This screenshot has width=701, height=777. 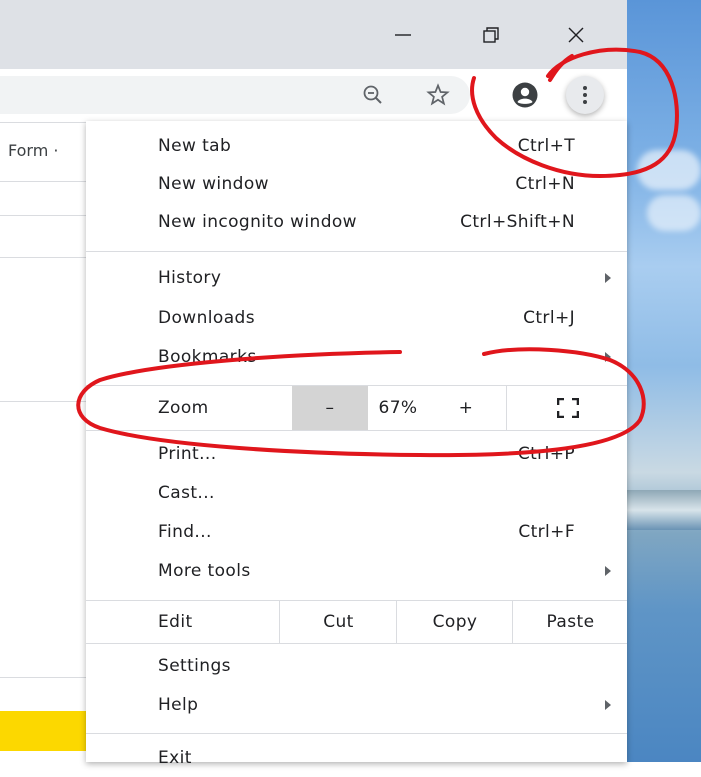 I want to click on menu-item-print: Print... Ctrl+P, so click(x=356, y=455).